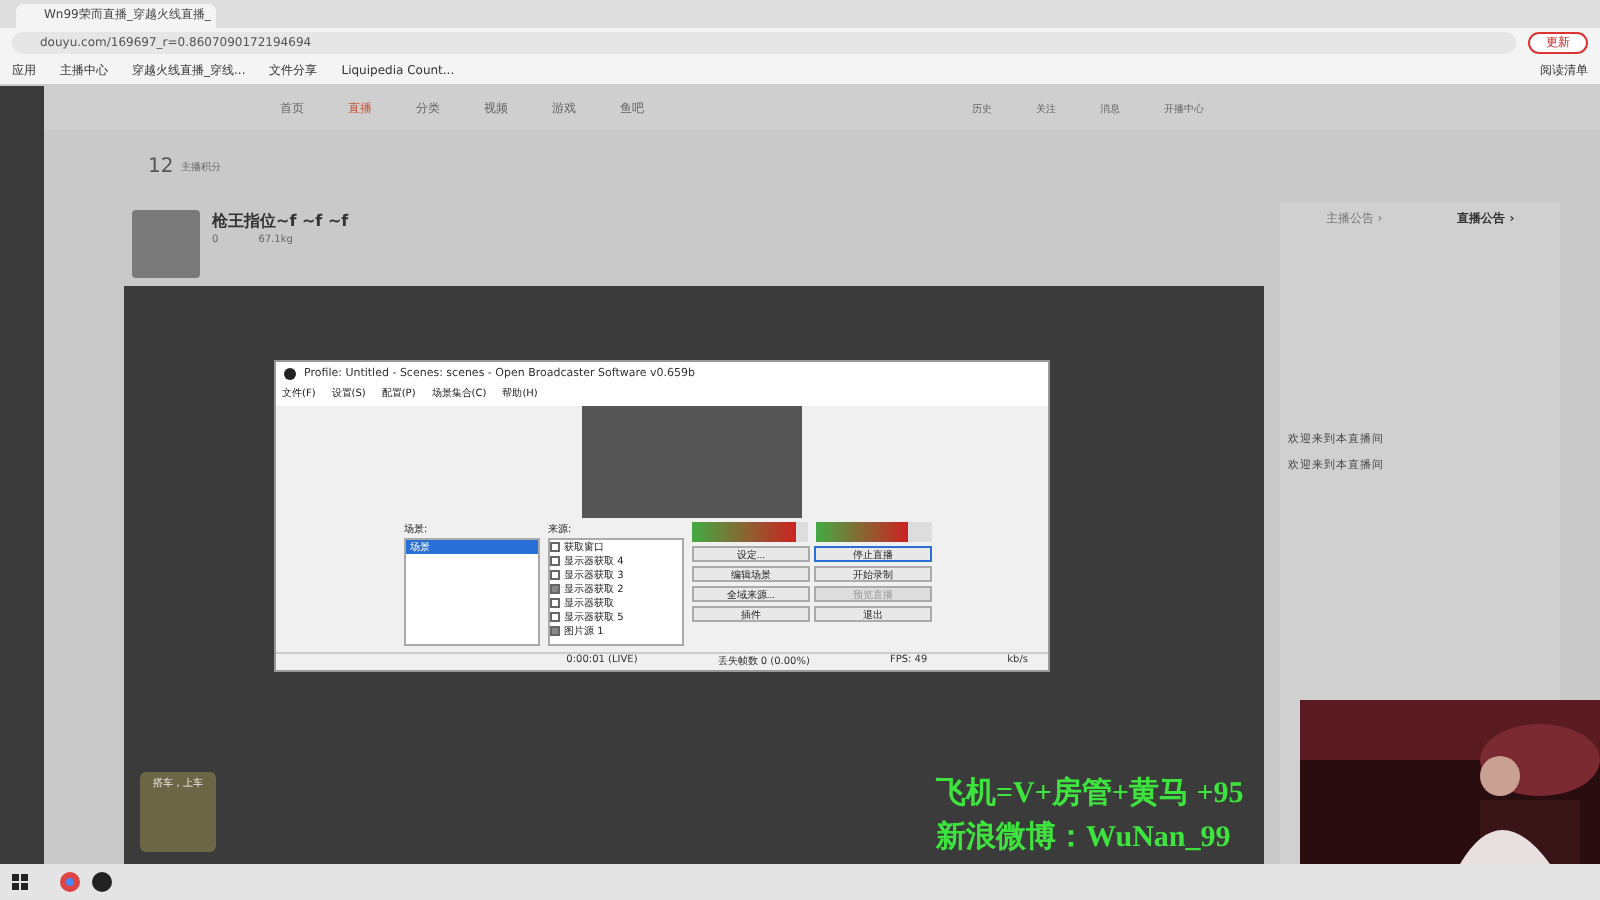  Describe the element at coordinates (166, 244) in the screenshot. I see `streamer-avatar` at that location.